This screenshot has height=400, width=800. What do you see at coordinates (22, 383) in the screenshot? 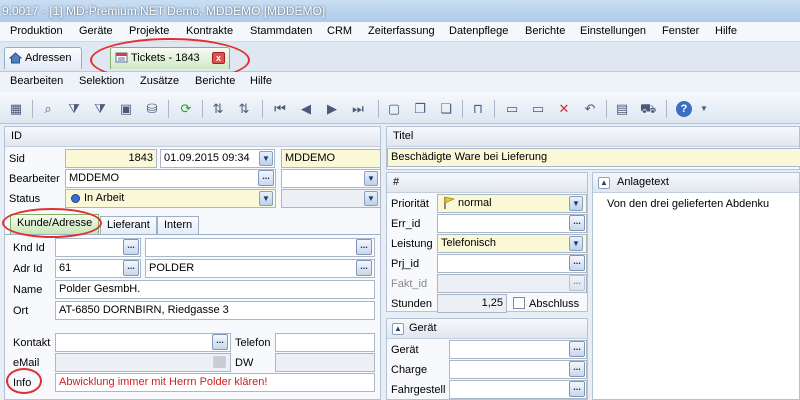
I see `info-label: Info` at bounding box center [22, 383].